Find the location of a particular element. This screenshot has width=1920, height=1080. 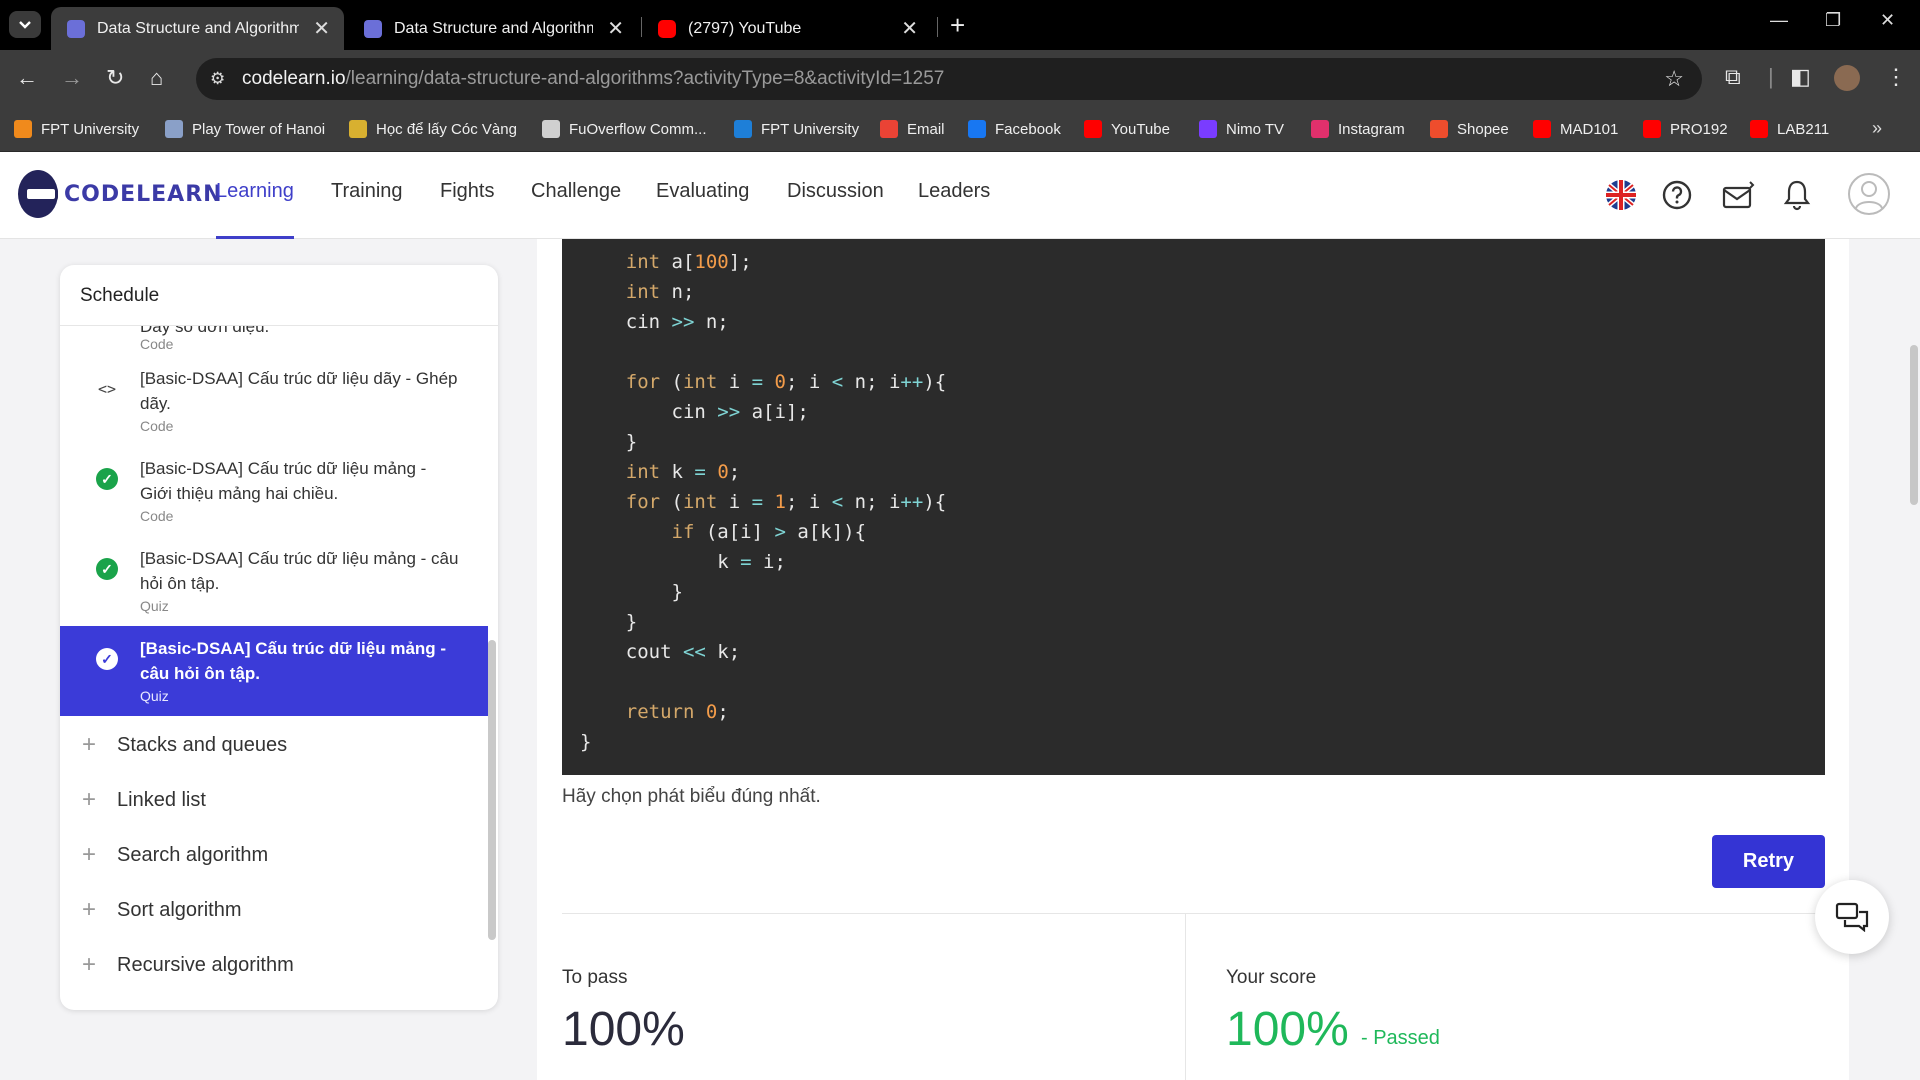

section-stacks-and-queues: + Stacks and queues is located at coordinates (274, 745).